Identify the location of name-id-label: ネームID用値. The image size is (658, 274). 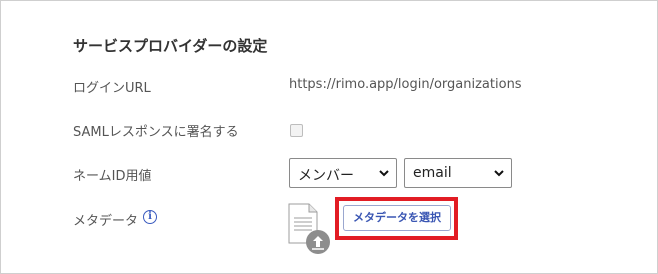
(112, 176).